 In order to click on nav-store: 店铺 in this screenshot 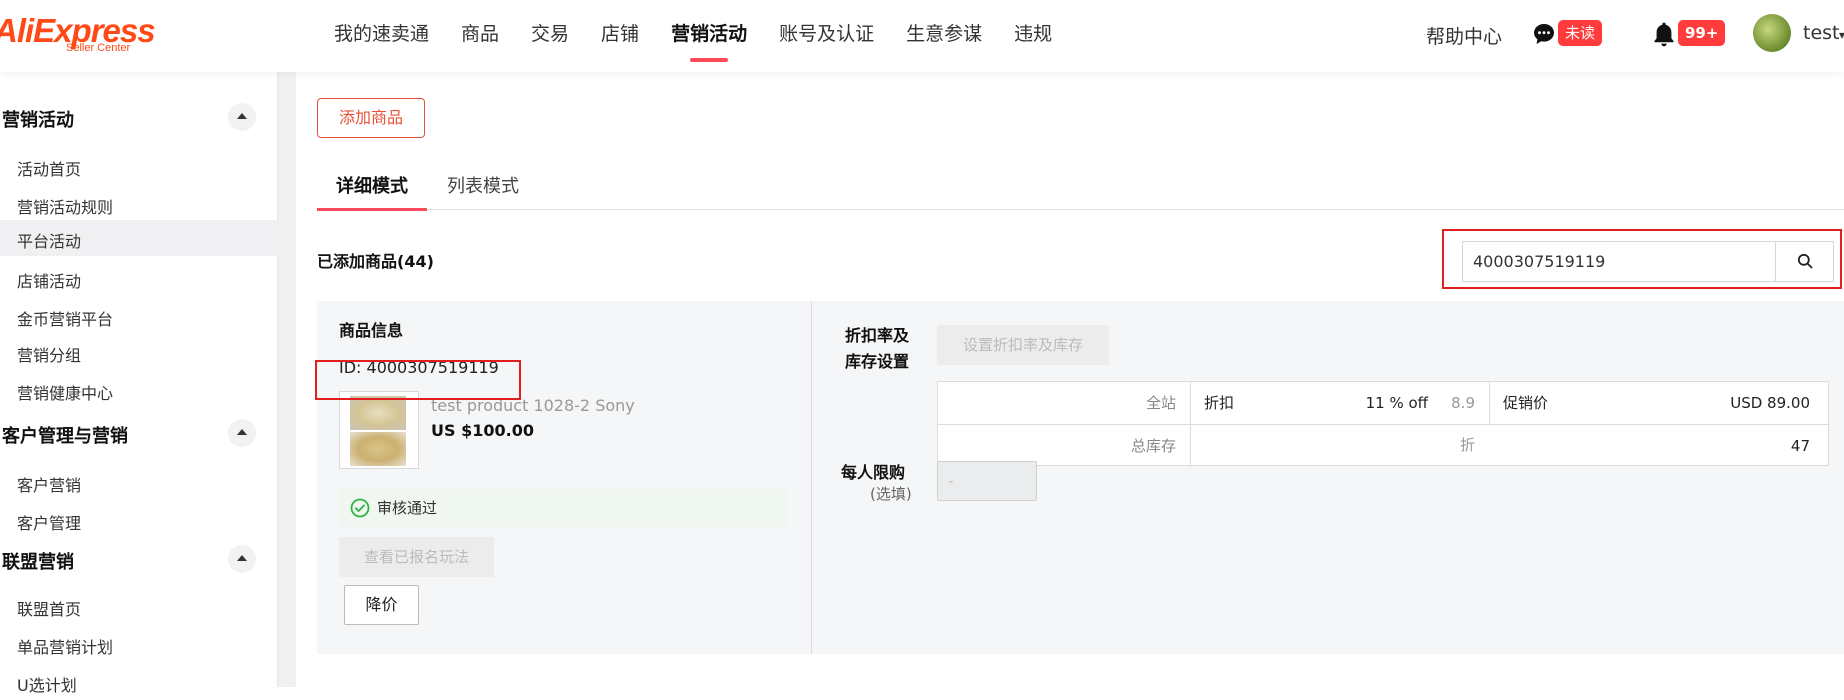, I will do `click(620, 34)`.